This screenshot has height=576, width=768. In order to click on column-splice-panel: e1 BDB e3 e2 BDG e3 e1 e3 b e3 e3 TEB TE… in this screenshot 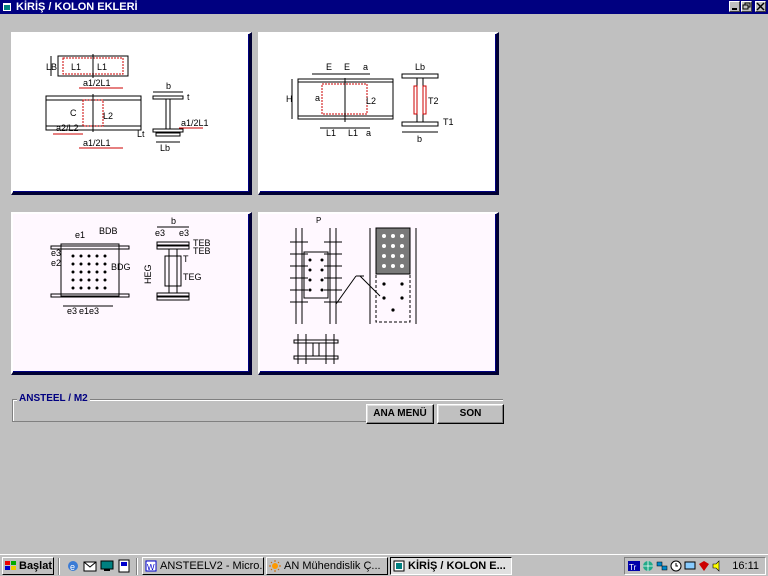, I will do `click(131, 293)`.